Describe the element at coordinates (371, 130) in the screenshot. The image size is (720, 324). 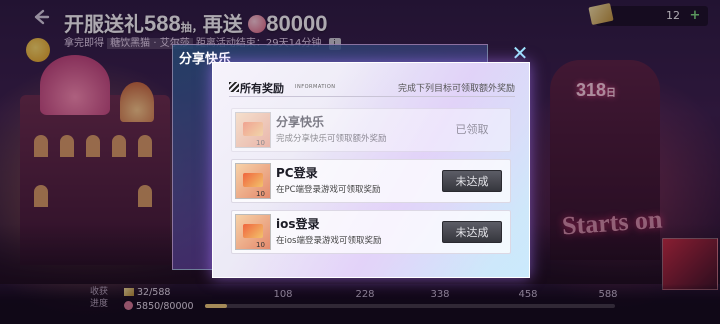
I see `task-row-share: 10 分享快乐 完成分享快乐可领取额外奖励 已领取` at that location.